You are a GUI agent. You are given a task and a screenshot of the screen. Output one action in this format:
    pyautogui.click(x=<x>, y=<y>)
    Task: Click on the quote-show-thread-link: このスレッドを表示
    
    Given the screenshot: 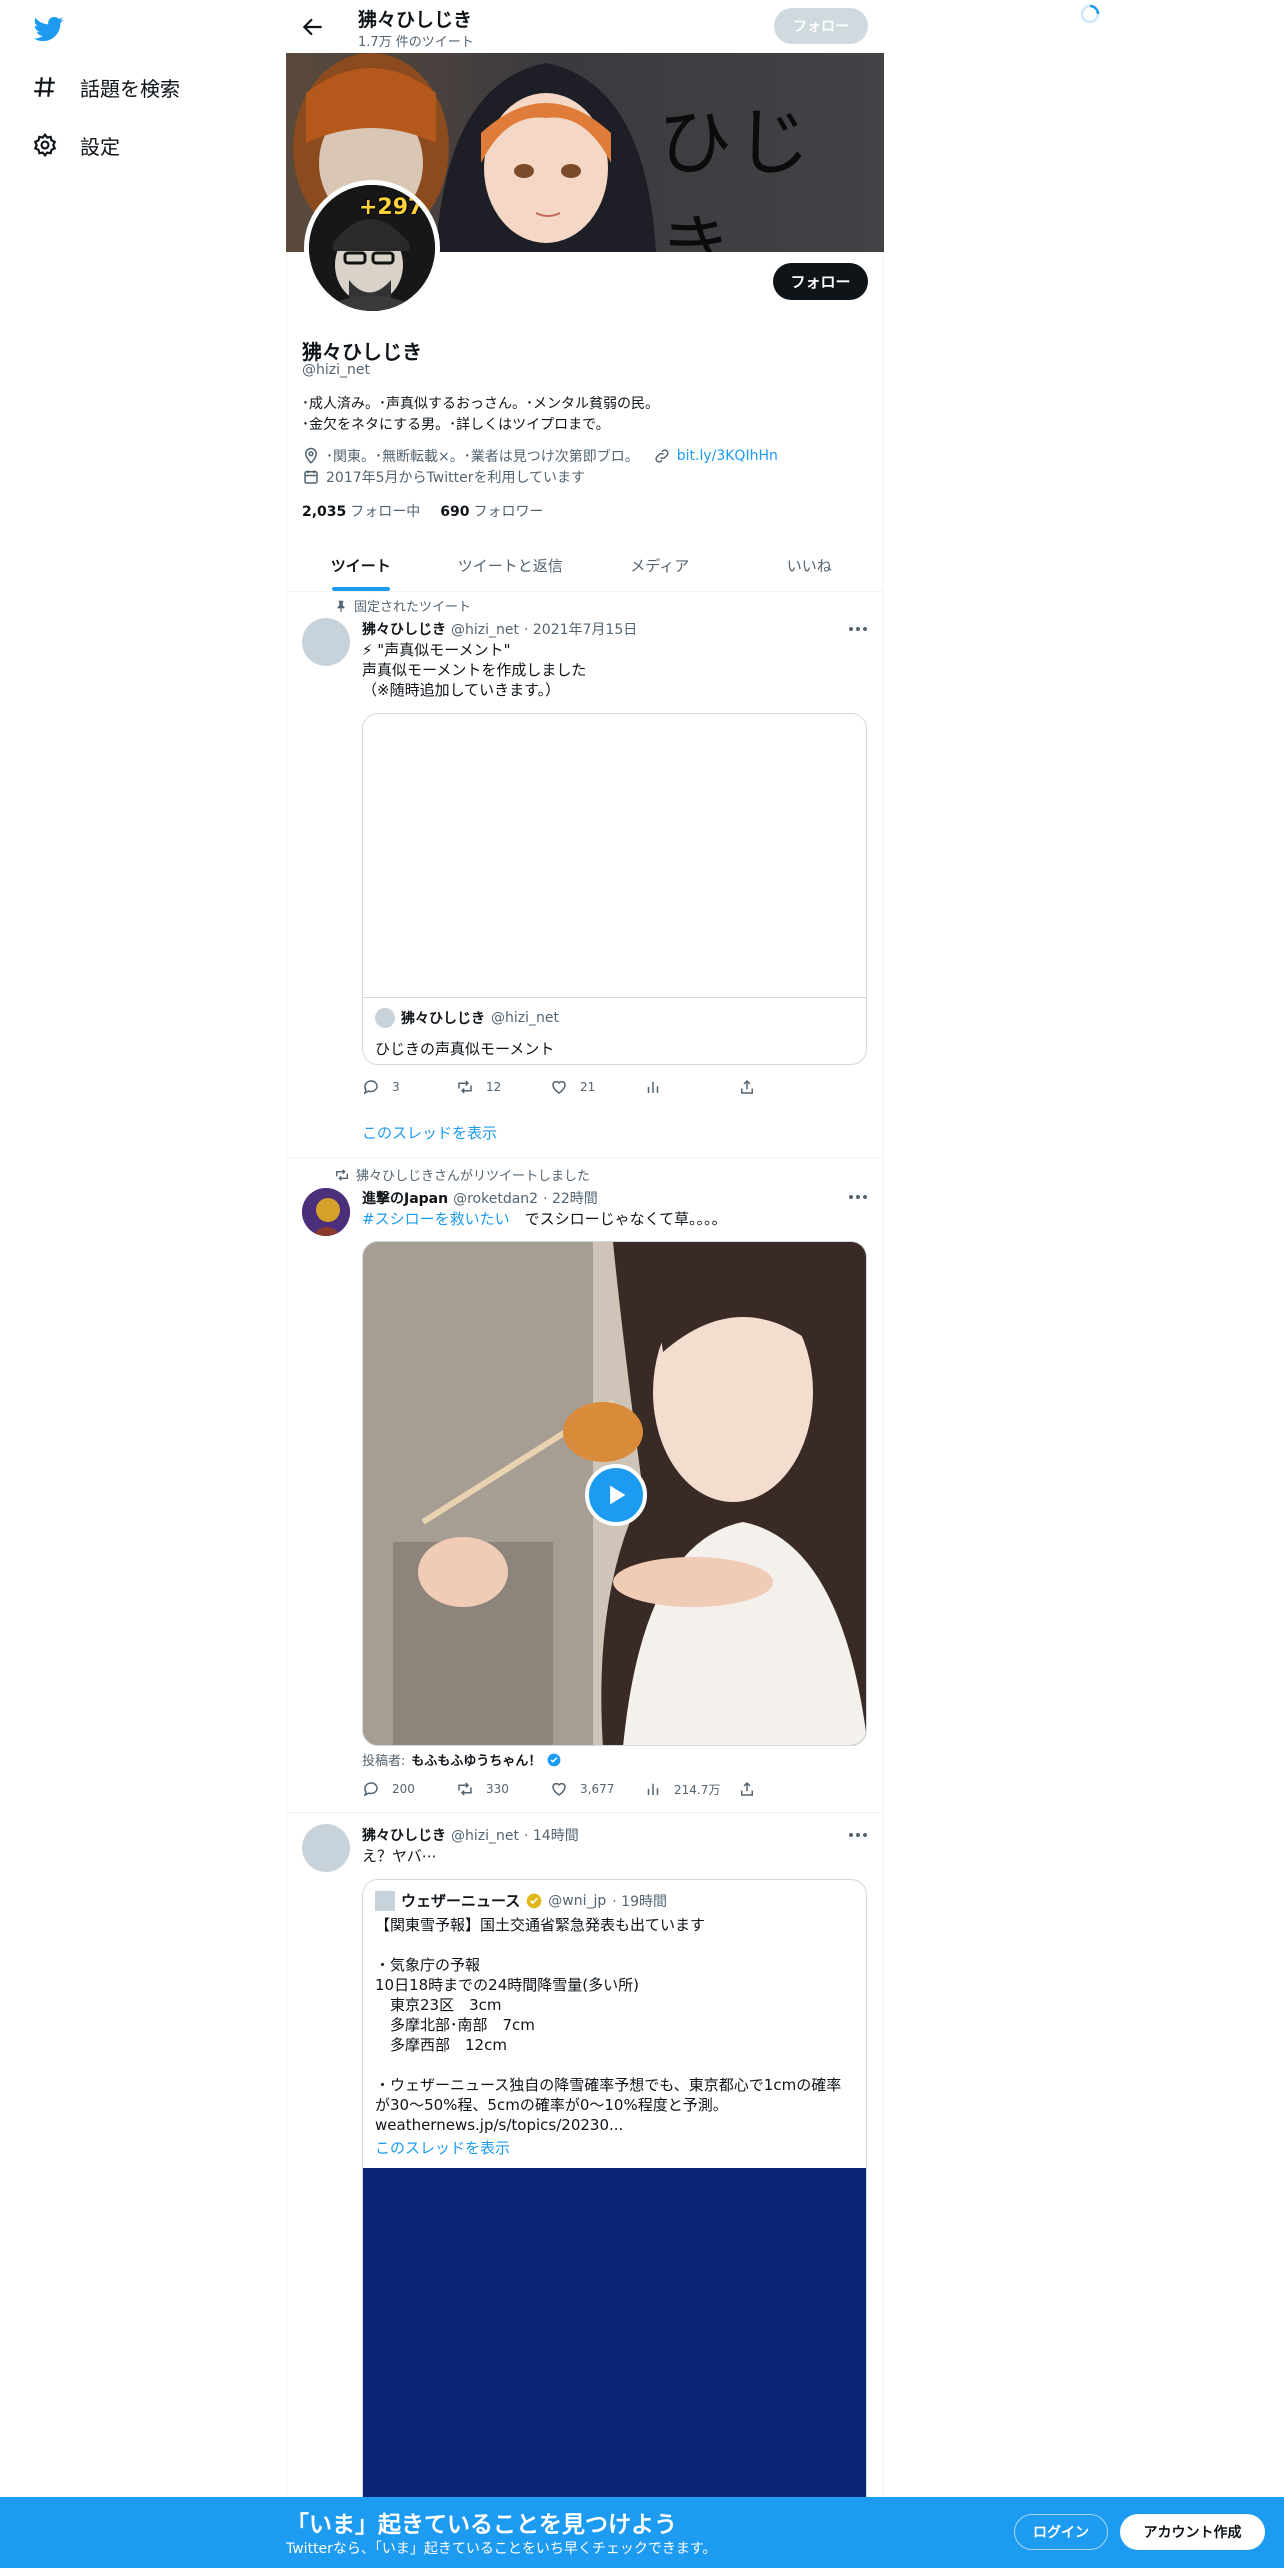 What is the action you would take?
    pyautogui.click(x=614, y=2151)
    